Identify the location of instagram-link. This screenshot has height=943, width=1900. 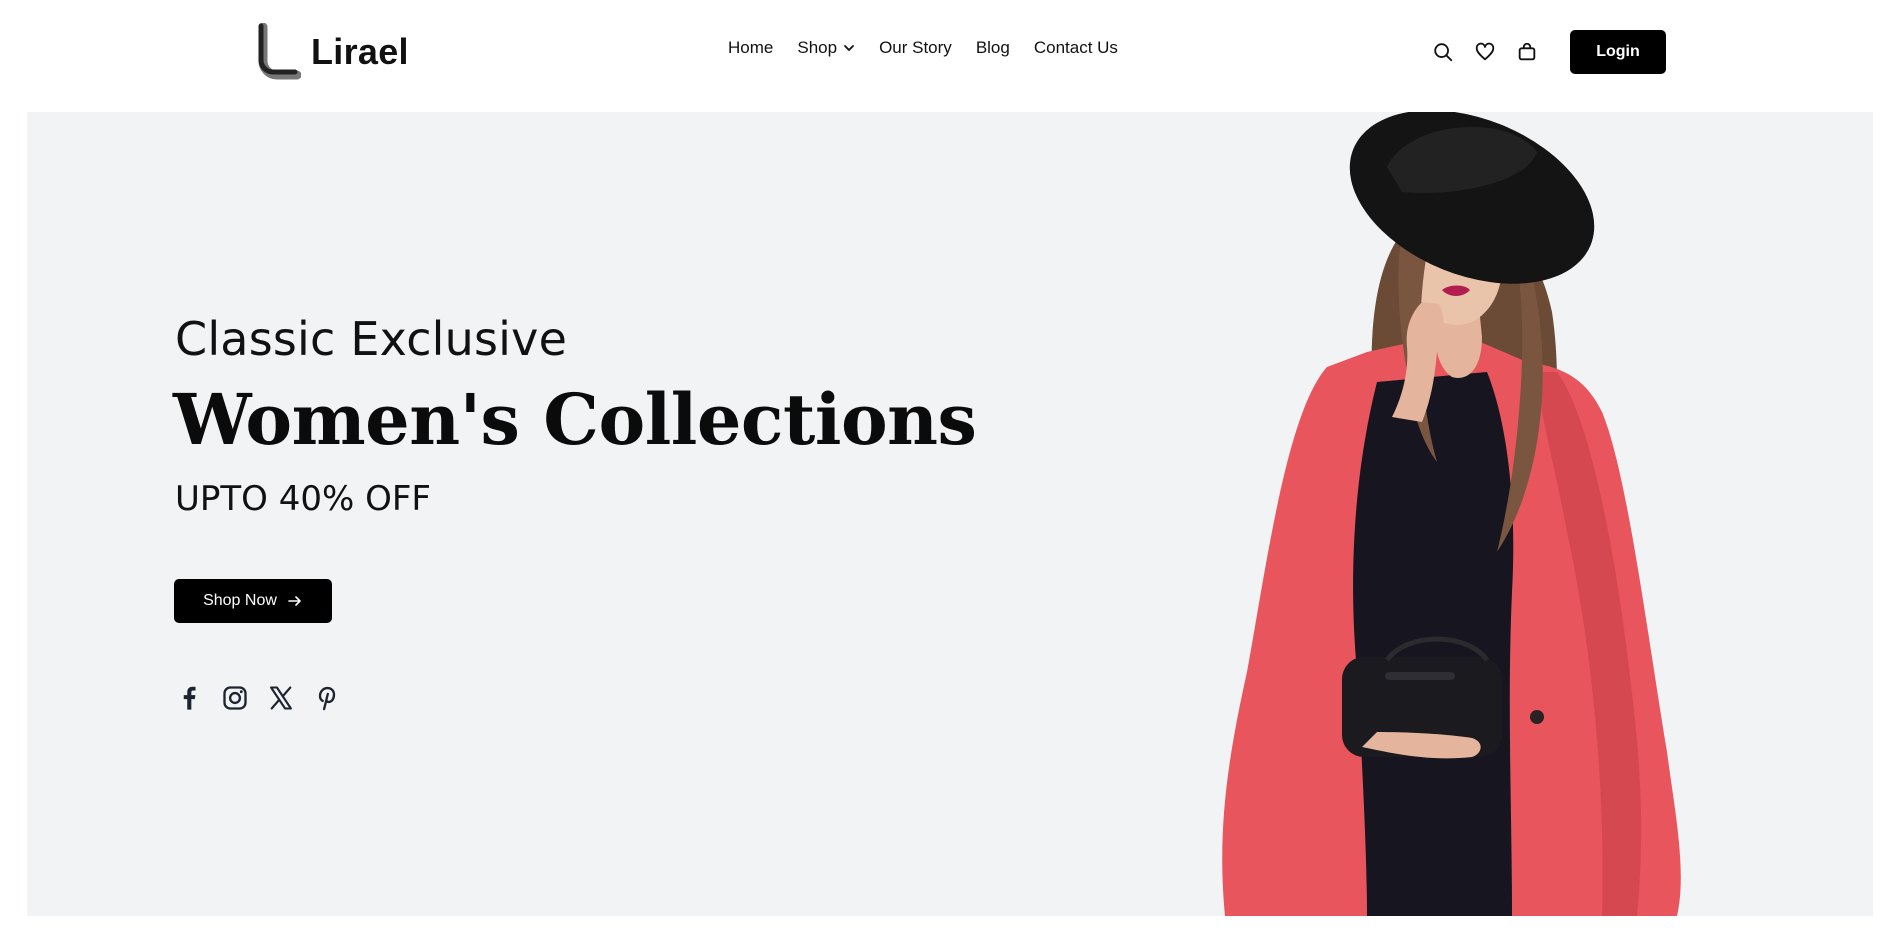
(235, 698).